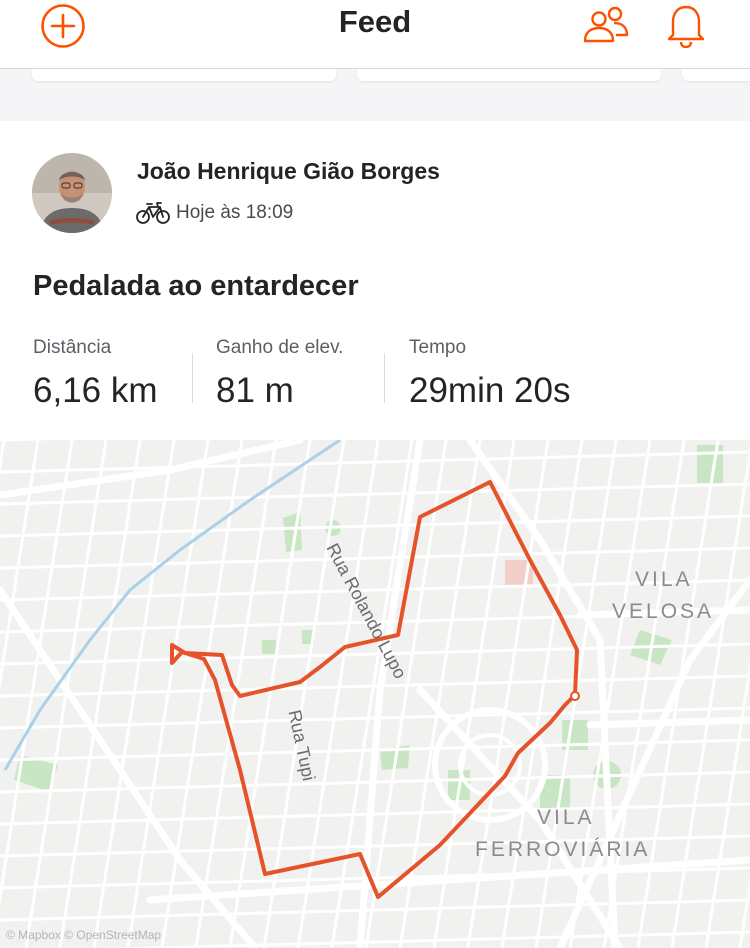 This screenshot has width=750, height=948. Describe the element at coordinates (686, 25) in the screenshot. I see `bell-icon` at that location.